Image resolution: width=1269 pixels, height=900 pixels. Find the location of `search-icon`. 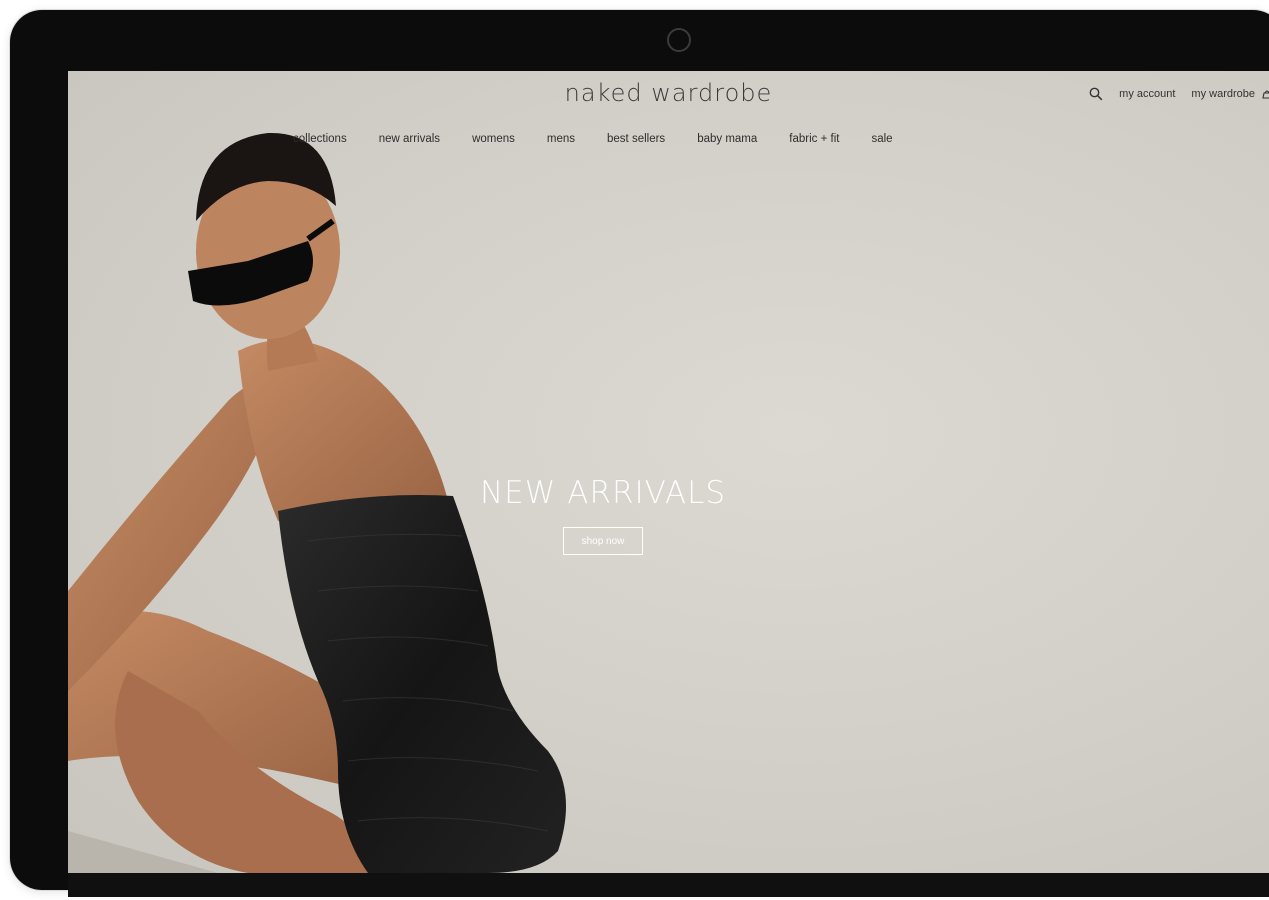

search-icon is located at coordinates (1096, 94).